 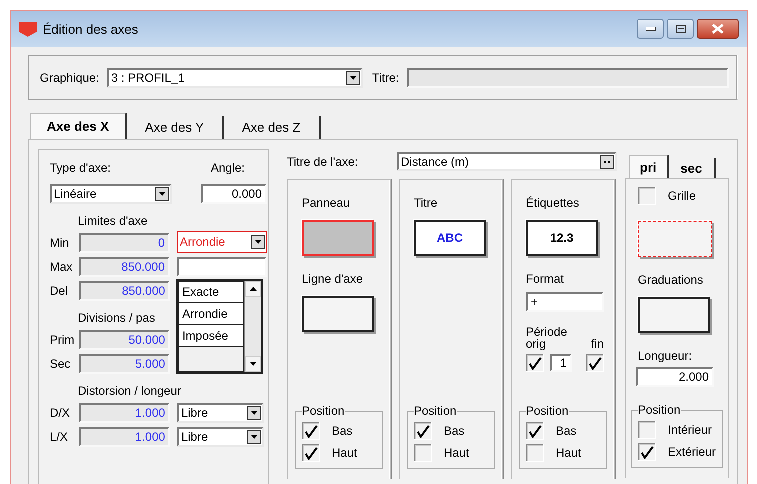 What do you see at coordinates (63, 340) in the screenshot?
I see `field-label: Prim` at bounding box center [63, 340].